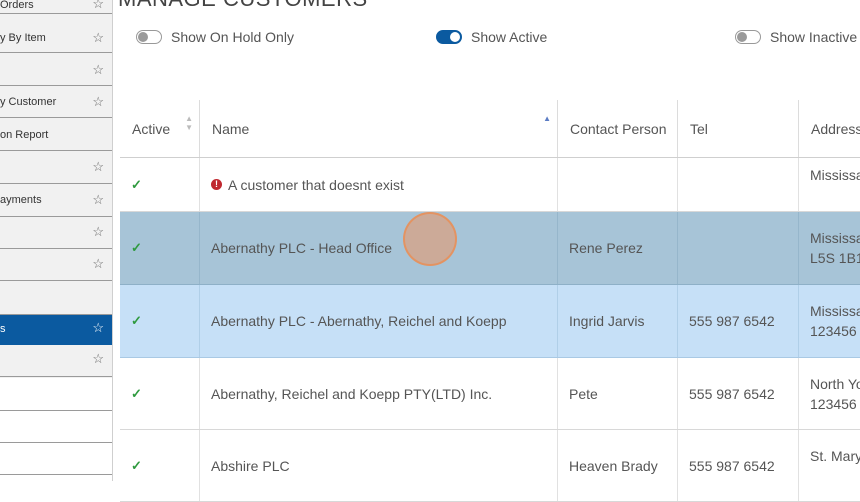  I want to click on sort-ascending-icon: ▲, so click(547, 118).